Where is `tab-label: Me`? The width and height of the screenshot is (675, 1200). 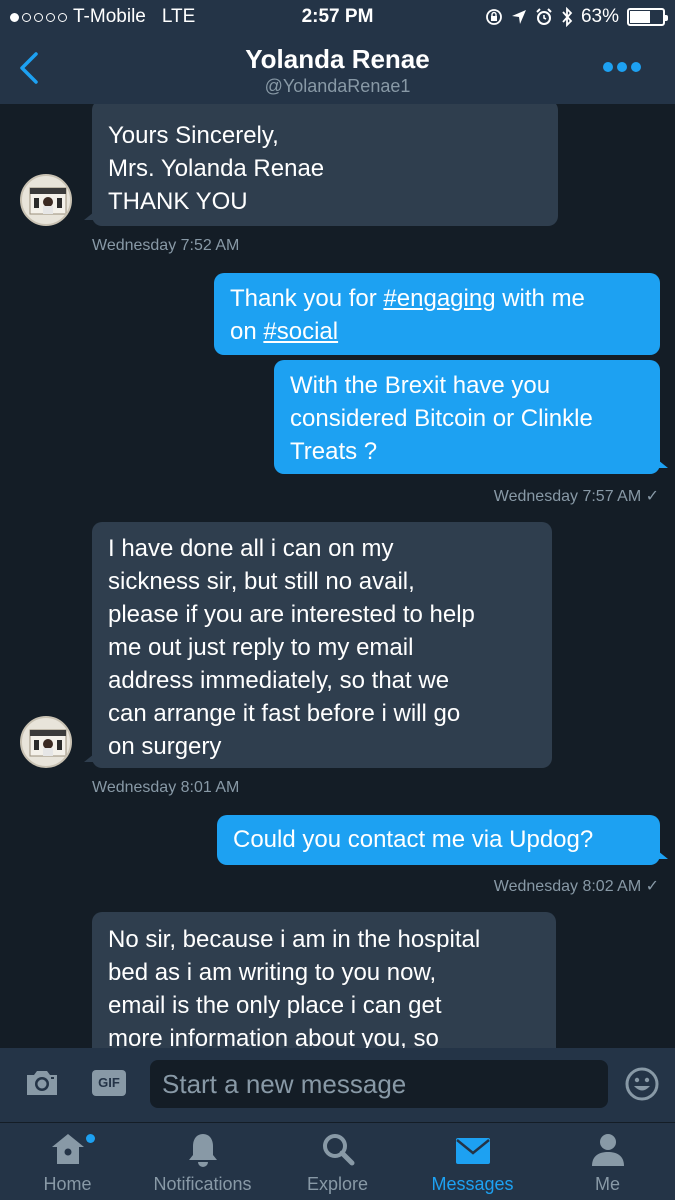 tab-label: Me is located at coordinates (607, 1184).